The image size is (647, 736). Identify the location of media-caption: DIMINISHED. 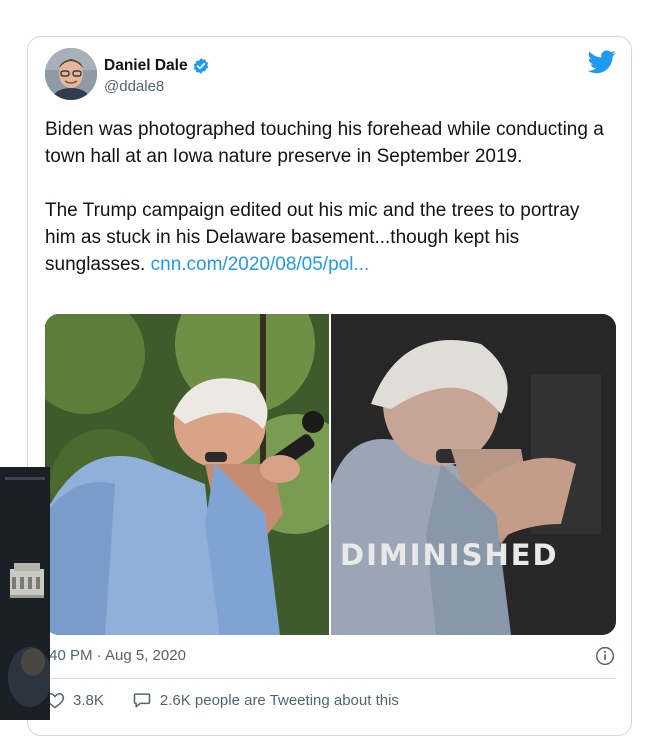
(449, 555).